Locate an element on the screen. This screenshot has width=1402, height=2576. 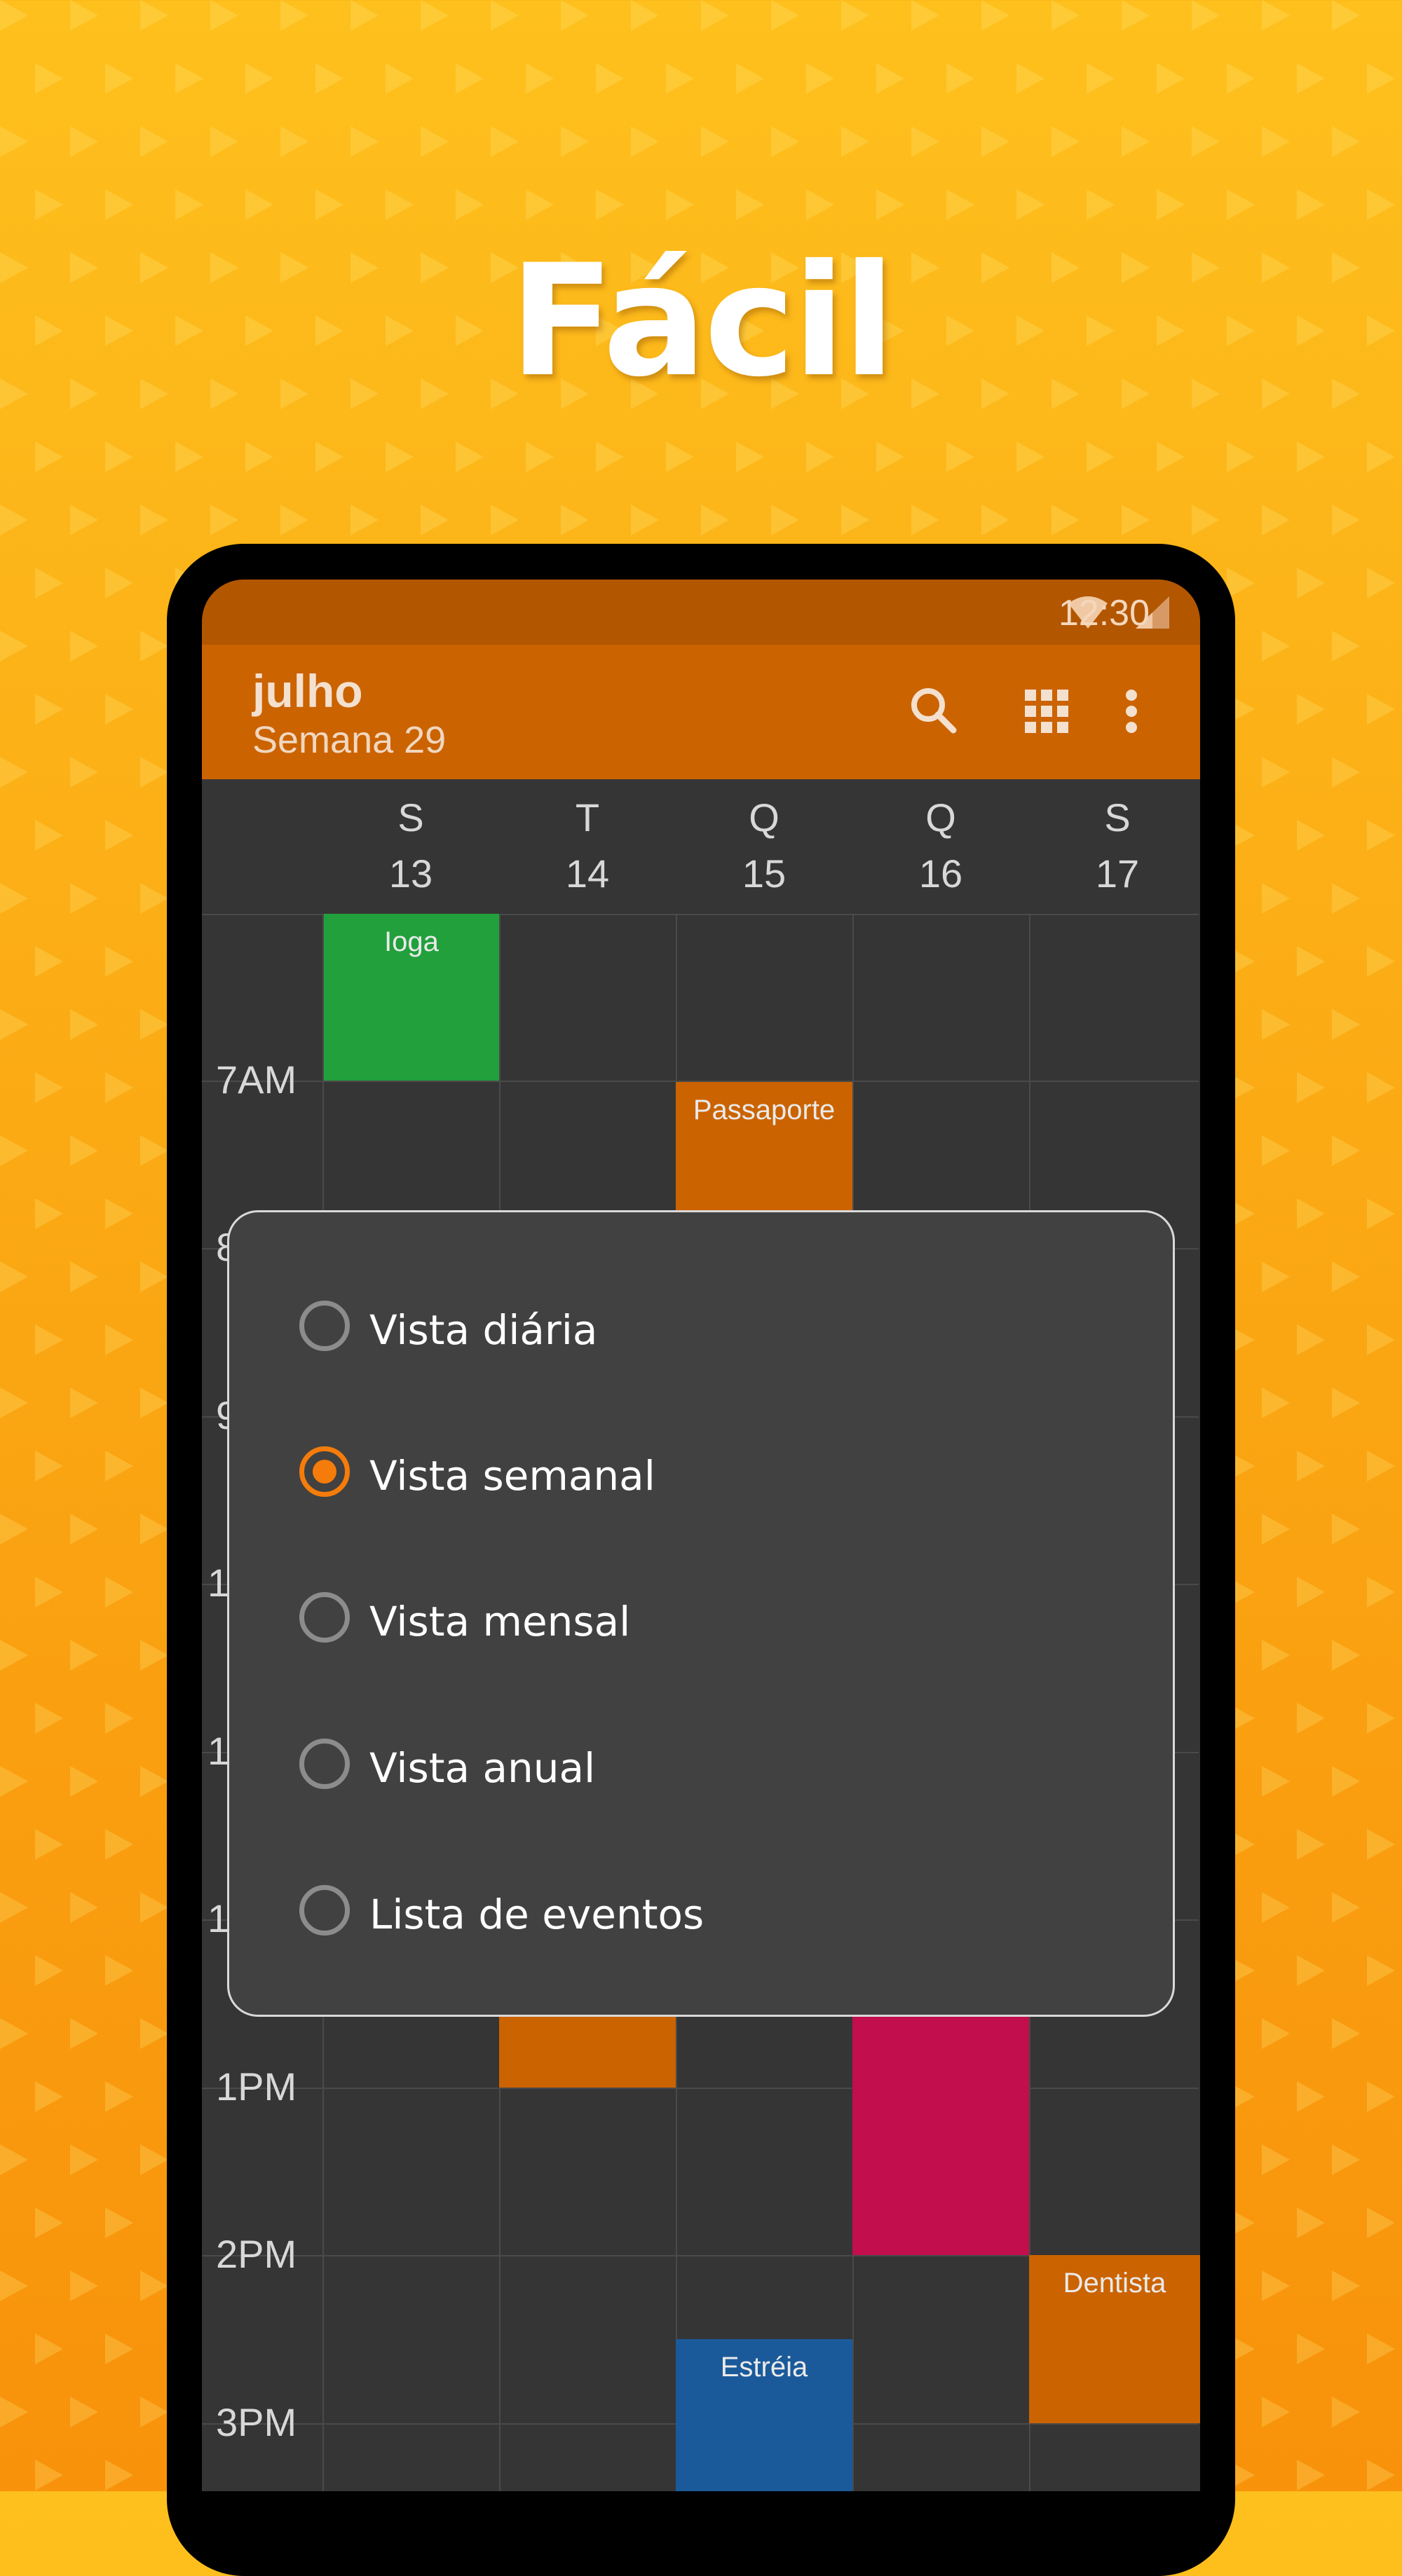
grid-apps-icon is located at coordinates (1046, 712).